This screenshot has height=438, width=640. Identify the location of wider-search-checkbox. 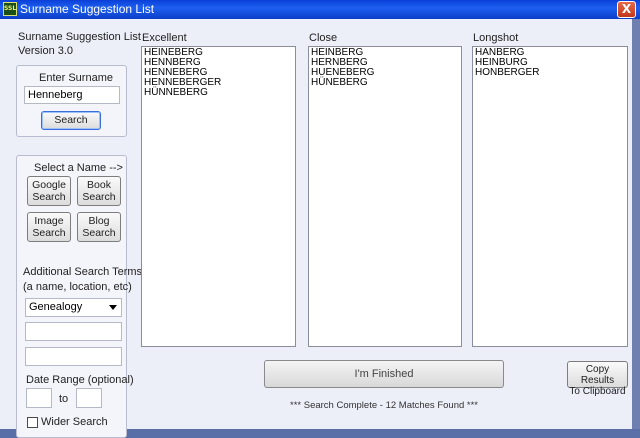
(32, 422).